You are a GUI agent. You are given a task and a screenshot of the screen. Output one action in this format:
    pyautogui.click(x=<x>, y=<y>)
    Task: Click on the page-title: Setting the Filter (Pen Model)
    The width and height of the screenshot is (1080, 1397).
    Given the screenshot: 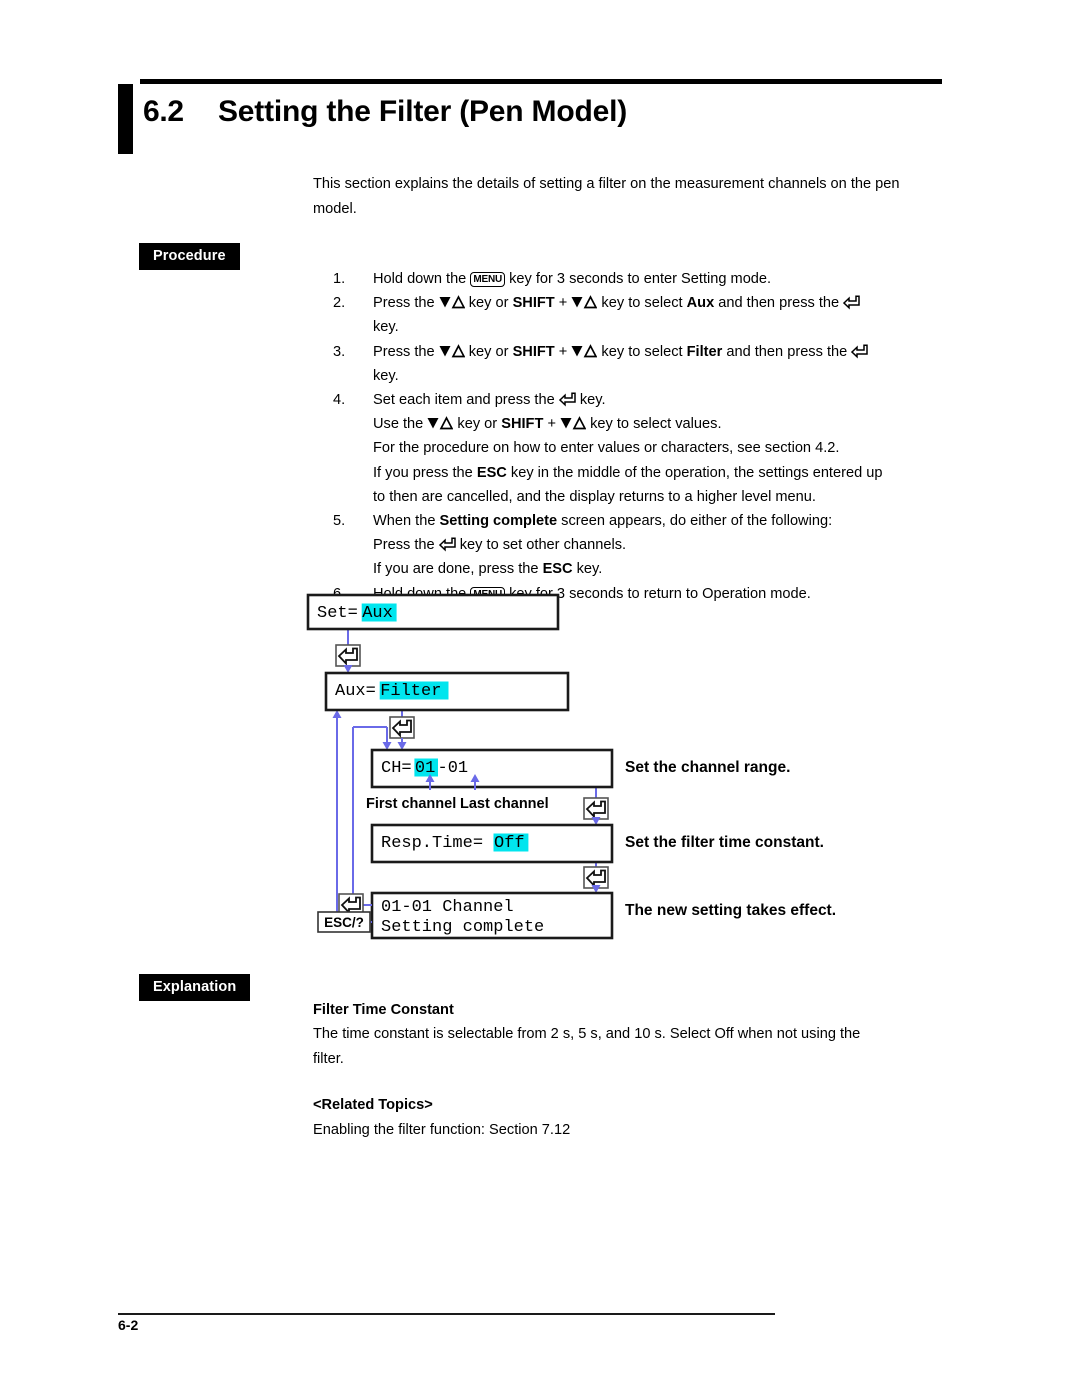 What is the action you would take?
    pyautogui.click(x=423, y=111)
    